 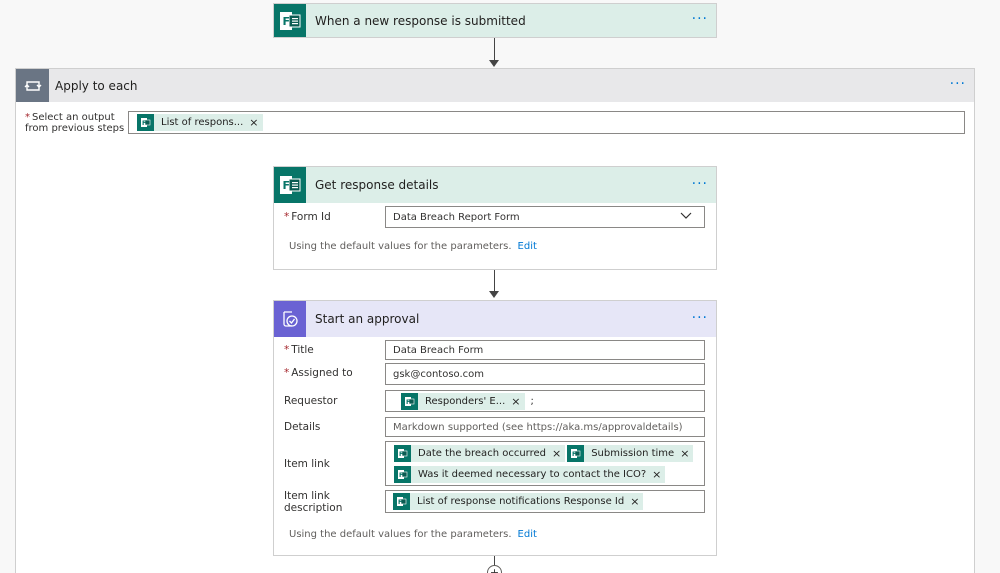 What do you see at coordinates (495, 319) in the screenshot?
I see `start-approval-header: Start an approval ···` at bounding box center [495, 319].